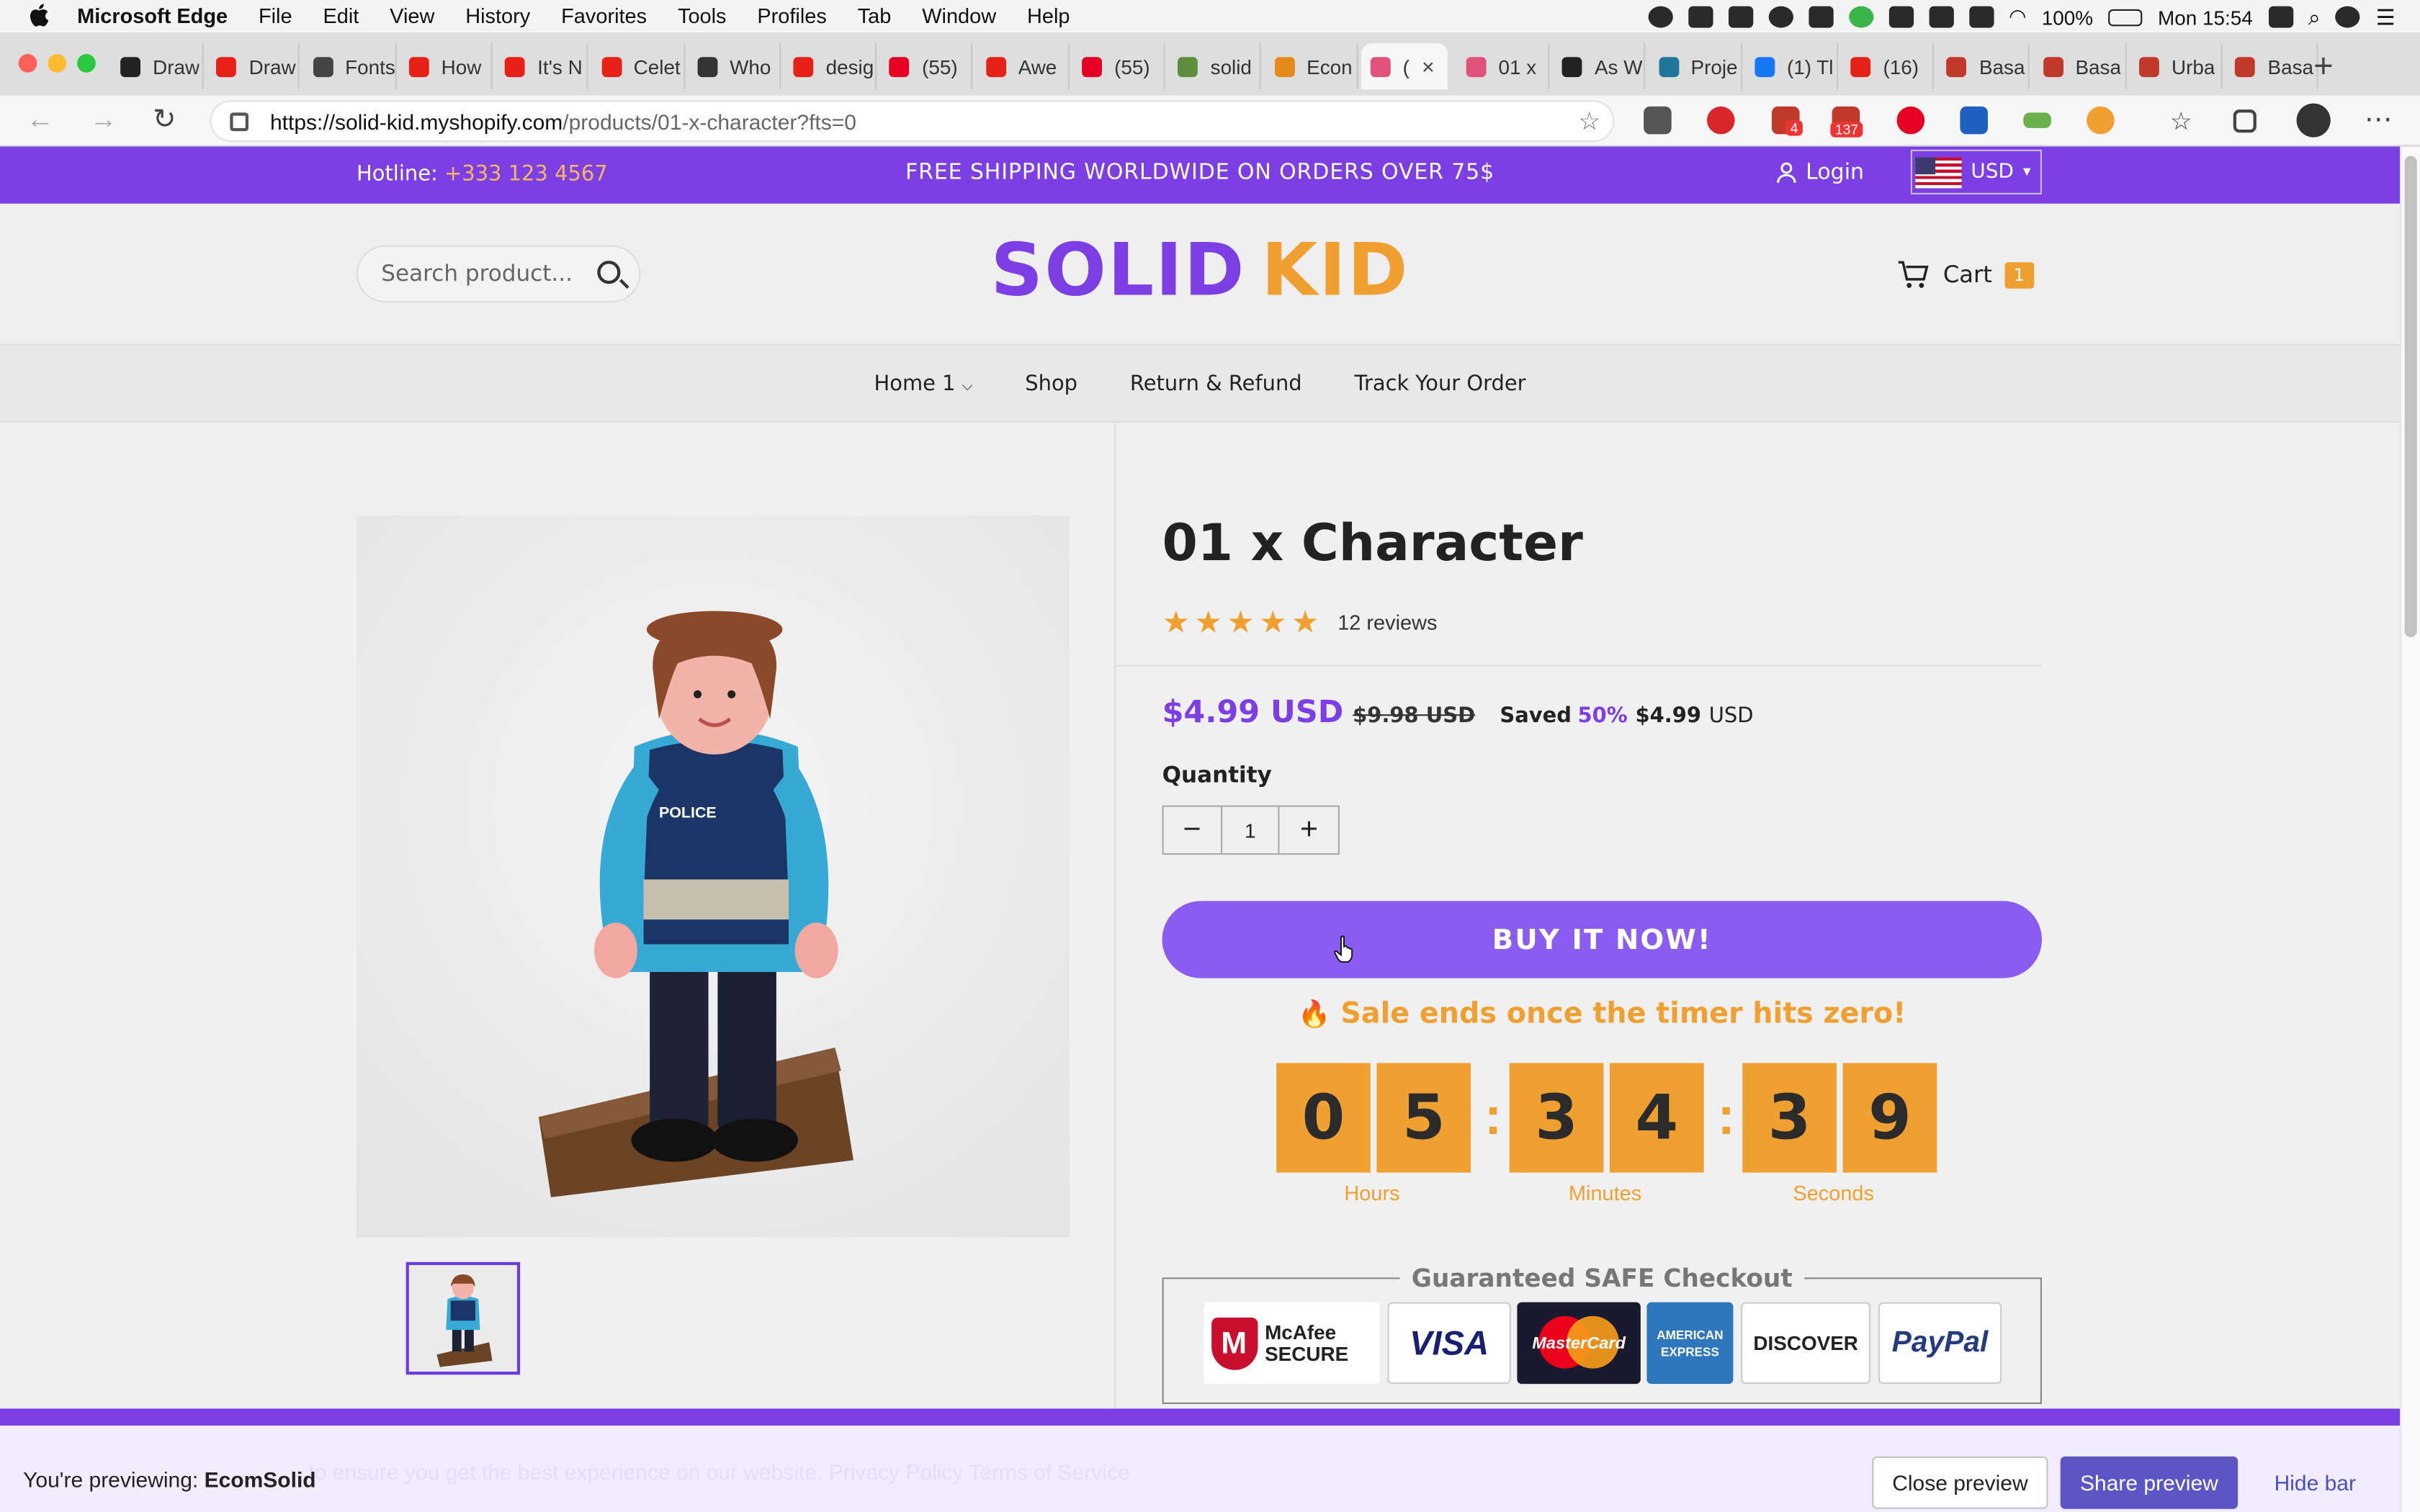 This screenshot has width=2420, height=1512. Describe the element at coordinates (1792, 66) in the screenshot. I see `browser-tab: (1) Tl` at that location.